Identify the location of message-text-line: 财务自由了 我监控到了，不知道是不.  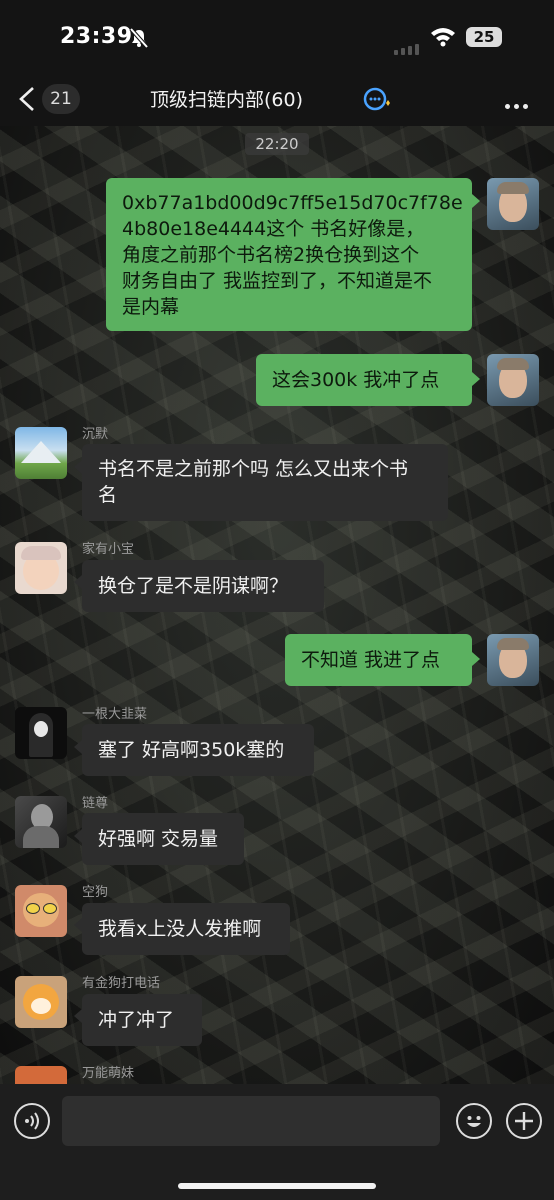
(277, 281).